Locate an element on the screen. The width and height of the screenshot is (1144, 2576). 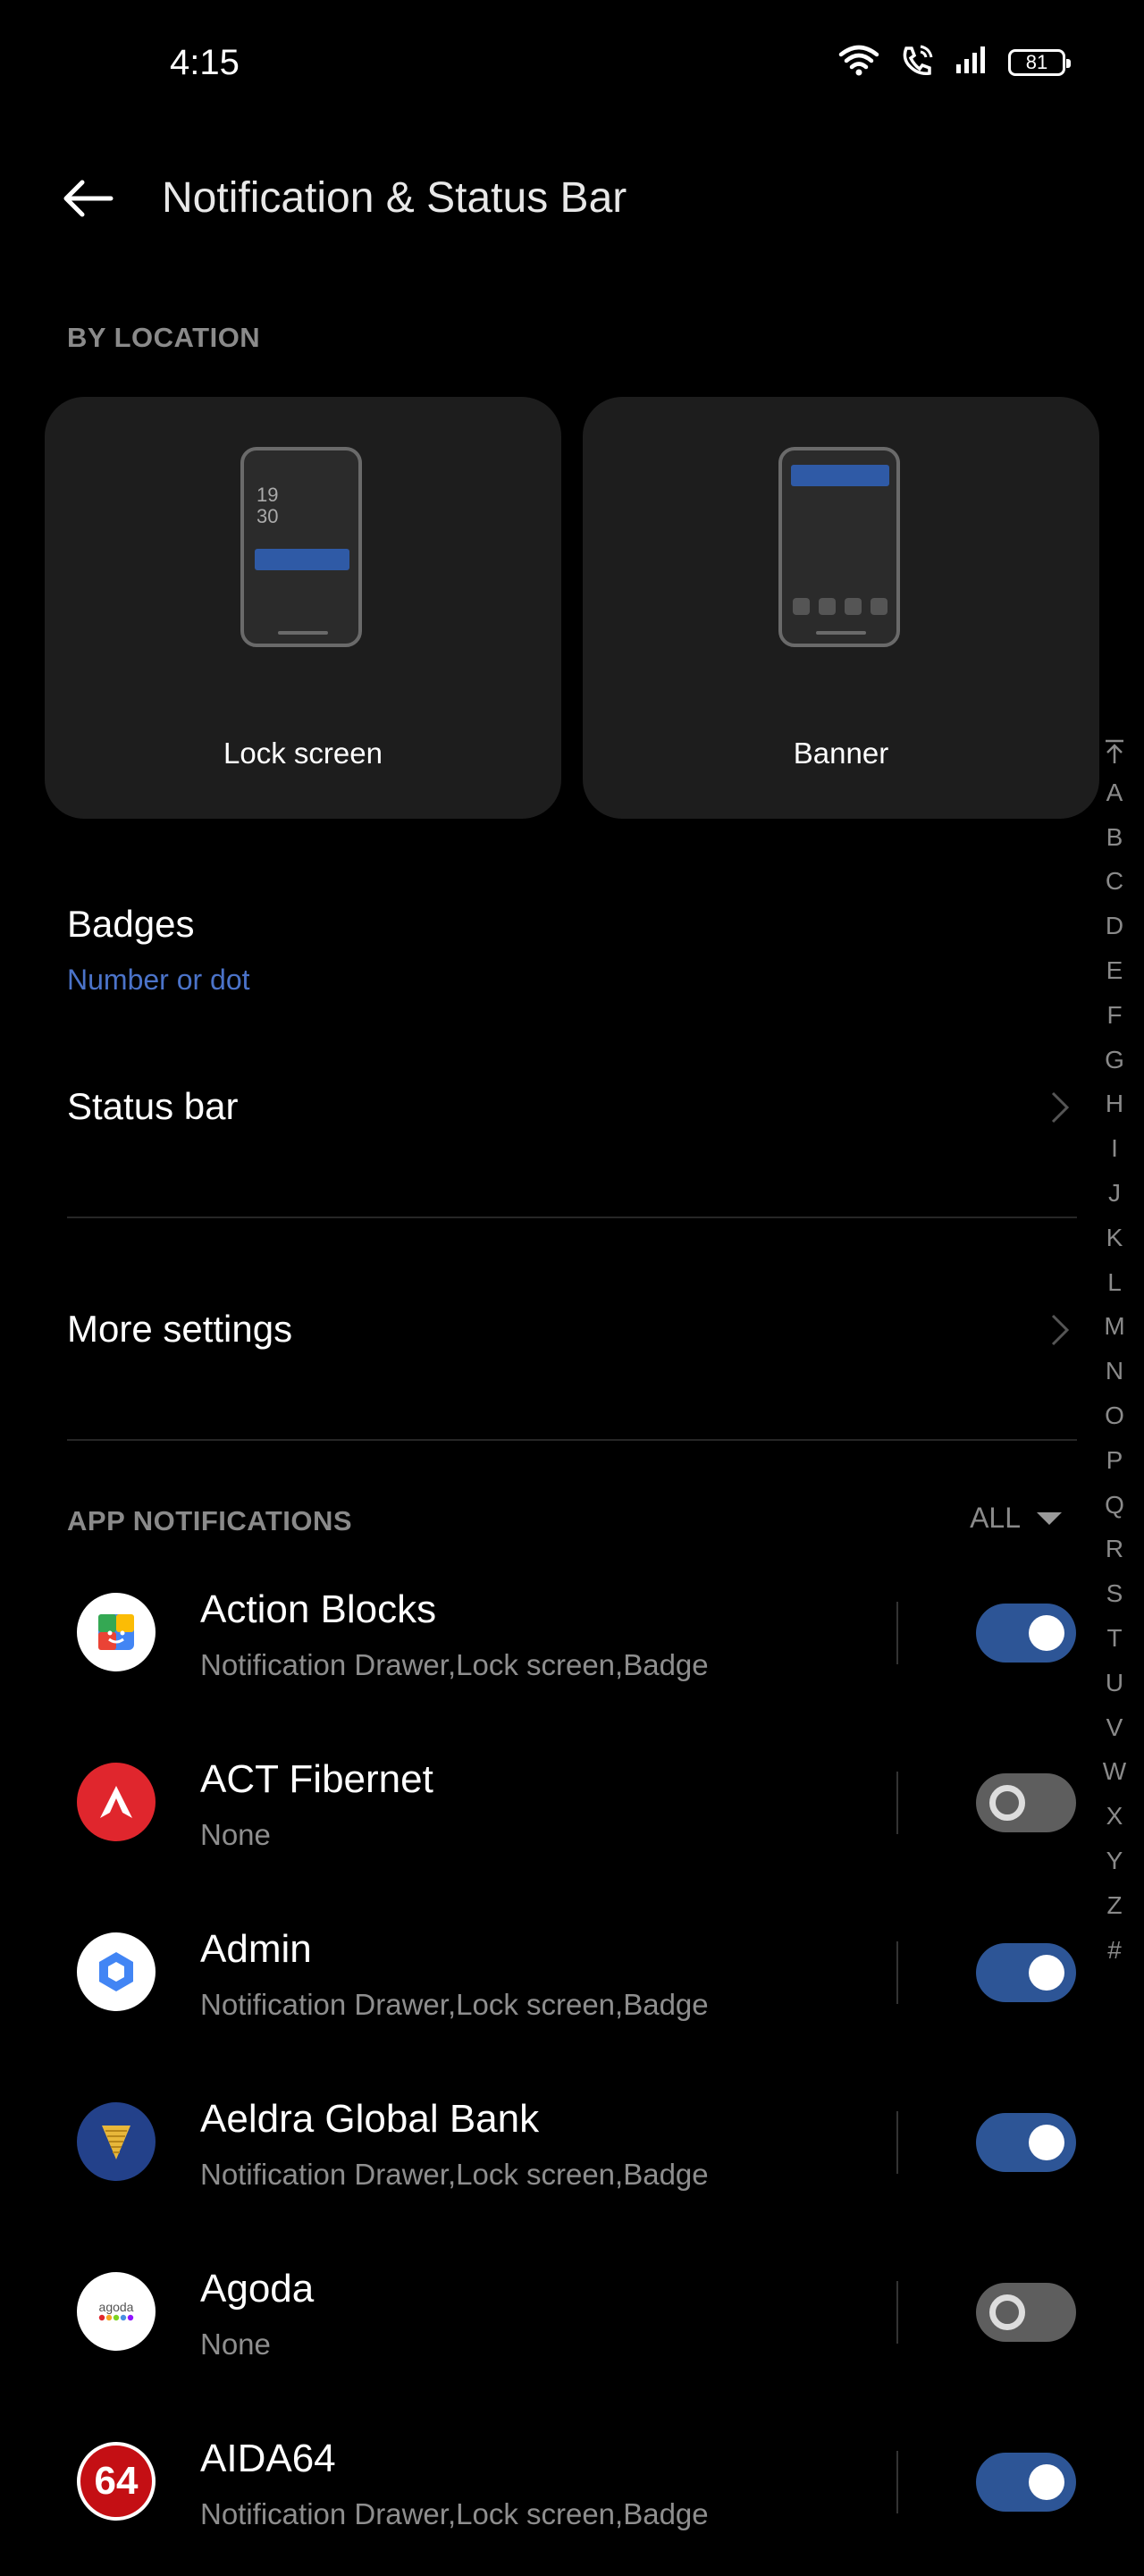
status-clock: 4:15 is located at coordinates (205, 63).